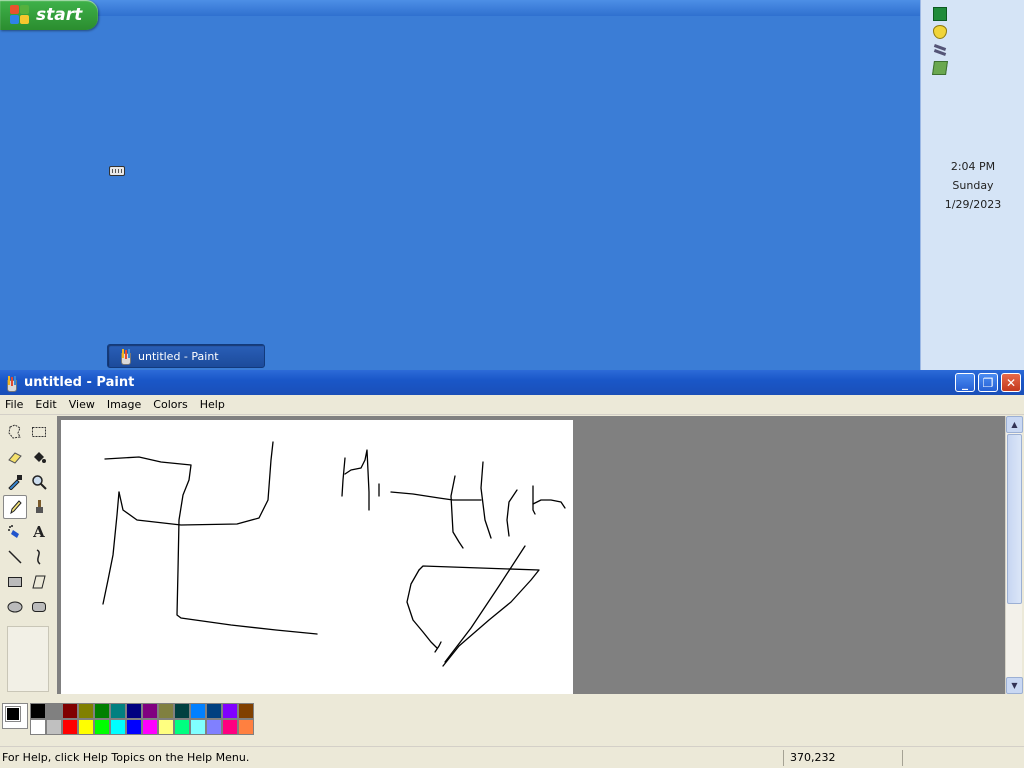  I want to click on taskbar-button-paint: untitled - Paint, so click(186, 356).